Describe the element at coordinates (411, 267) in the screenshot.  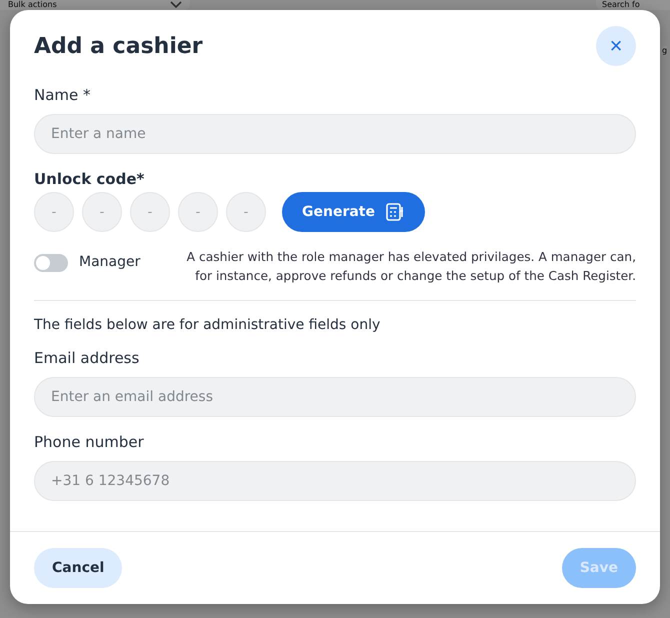
I see `manager-description: A cashier with the role manager has elevated privilages. A manager can, for instance, approve refunds or change the setup of the Cash Register.` at that location.